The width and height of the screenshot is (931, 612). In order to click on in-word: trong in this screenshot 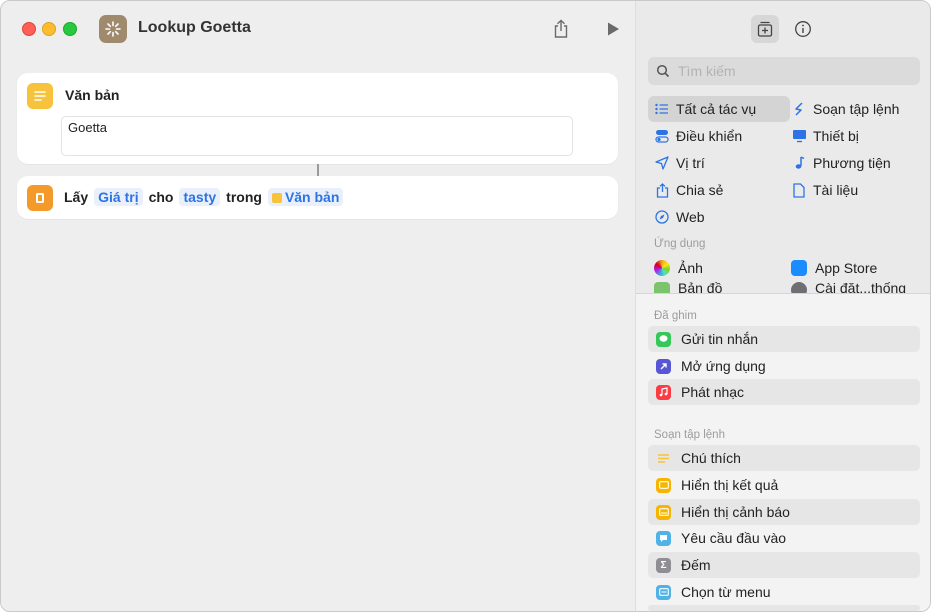, I will do `click(244, 197)`.